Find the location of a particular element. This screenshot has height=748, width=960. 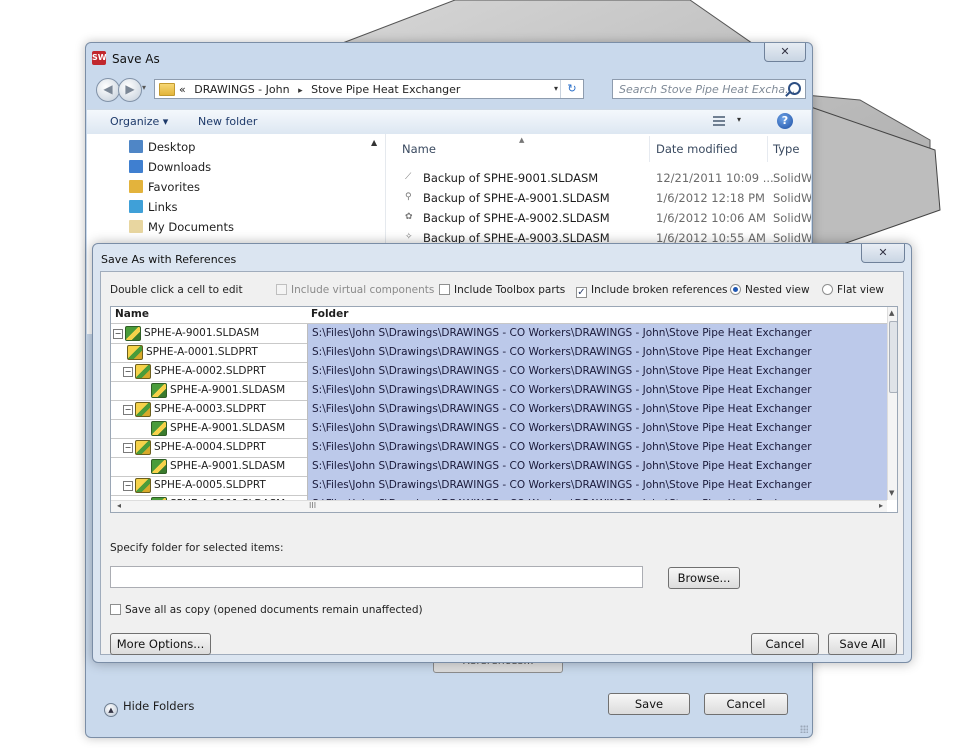

grid-cell-name: SPHE-A-0001.SLDPRT is located at coordinates (209, 353).